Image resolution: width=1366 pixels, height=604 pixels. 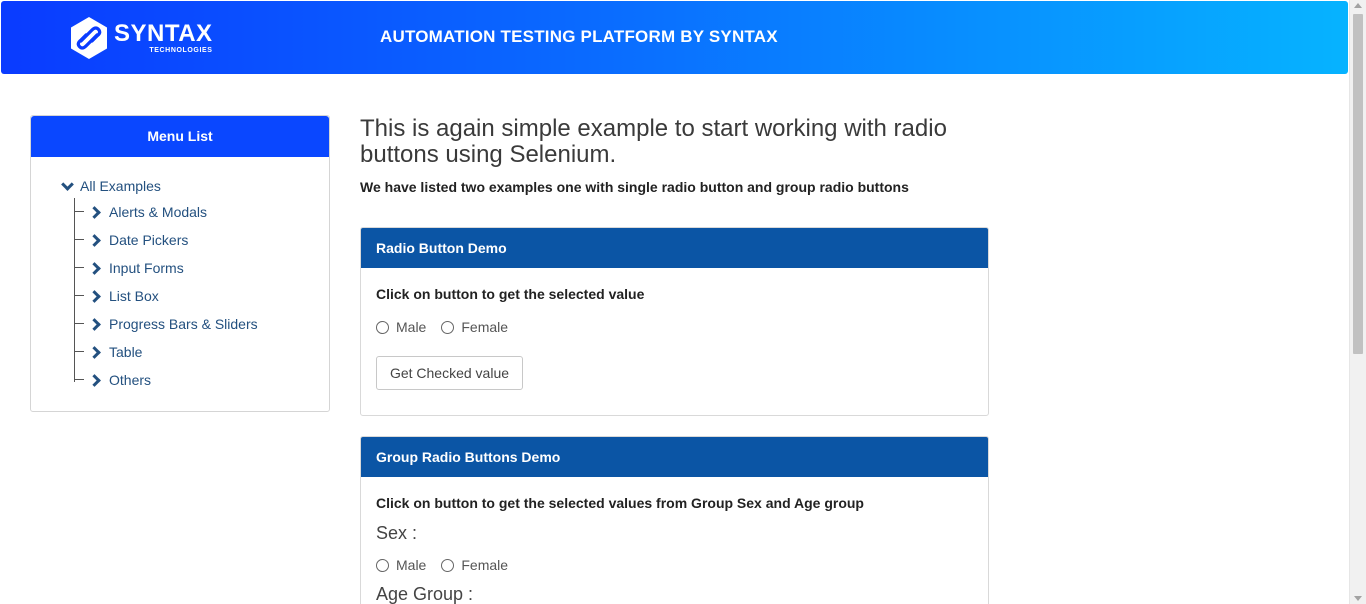 I want to click on sidebar-item-label: Date Pickers, so click(x=149, y=240).